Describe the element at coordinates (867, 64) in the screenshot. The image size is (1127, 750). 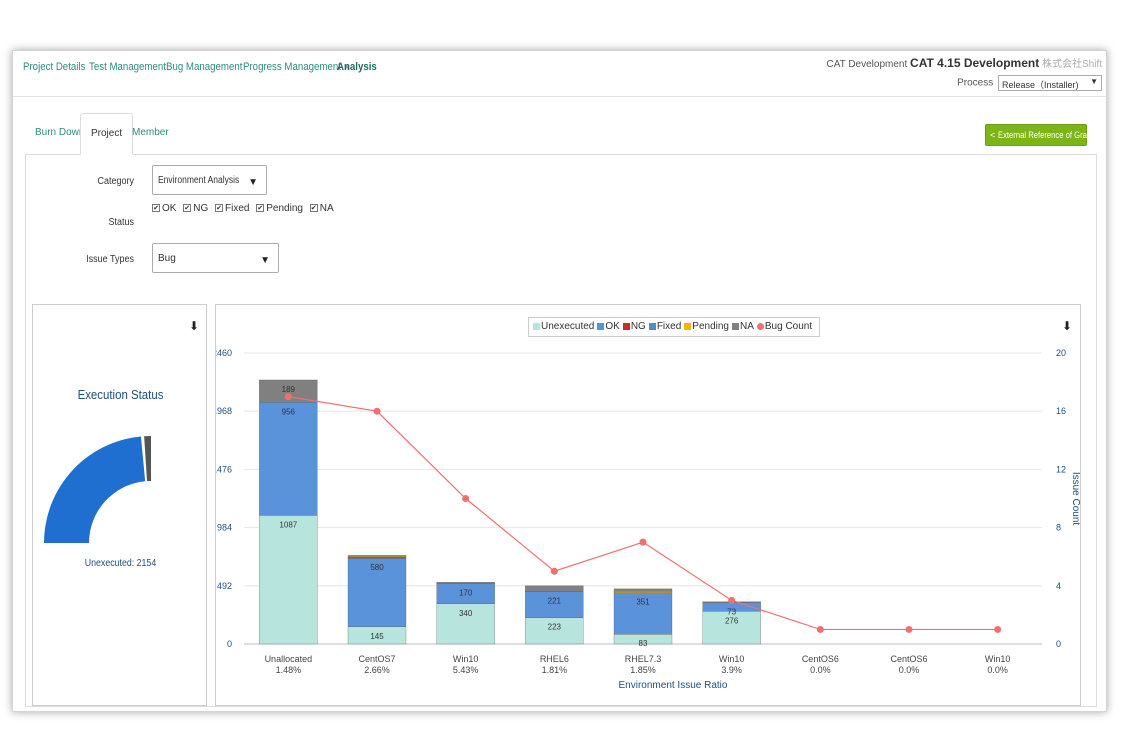
I see `org-name: CAT Development` at that location.